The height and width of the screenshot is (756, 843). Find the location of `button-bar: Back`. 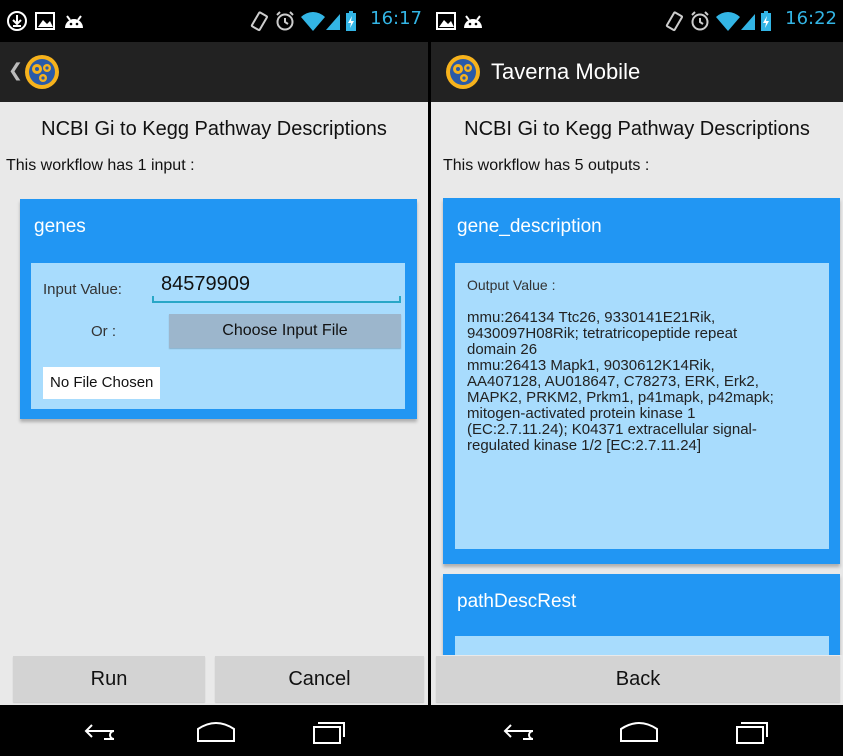

button-bar: Back is located at coordinates (637, 680).